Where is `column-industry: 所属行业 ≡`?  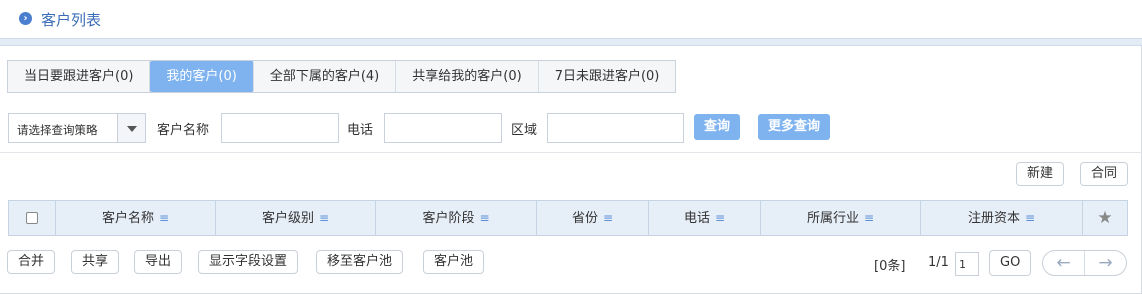 column-industry: 所属行业 ≡ is located at coordinates (841, 218).